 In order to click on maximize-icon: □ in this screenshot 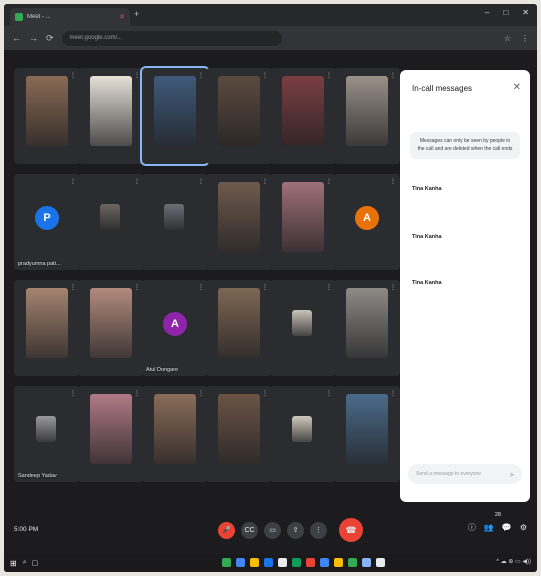, I will do `click(505, 12)`.